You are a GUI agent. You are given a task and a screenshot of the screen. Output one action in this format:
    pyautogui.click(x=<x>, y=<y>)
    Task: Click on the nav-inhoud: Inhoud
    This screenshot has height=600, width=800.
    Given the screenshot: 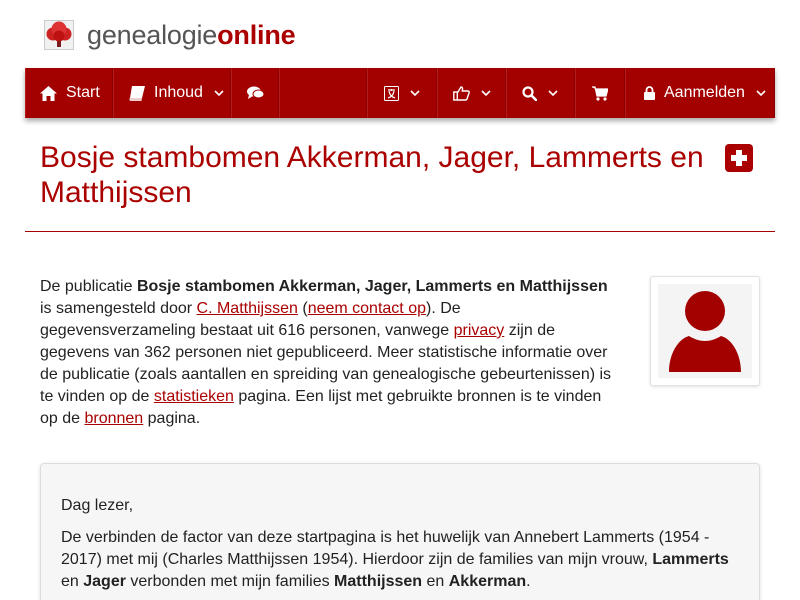 What is the action you would take?
    pyautogui.click(x=172, y=93)
    